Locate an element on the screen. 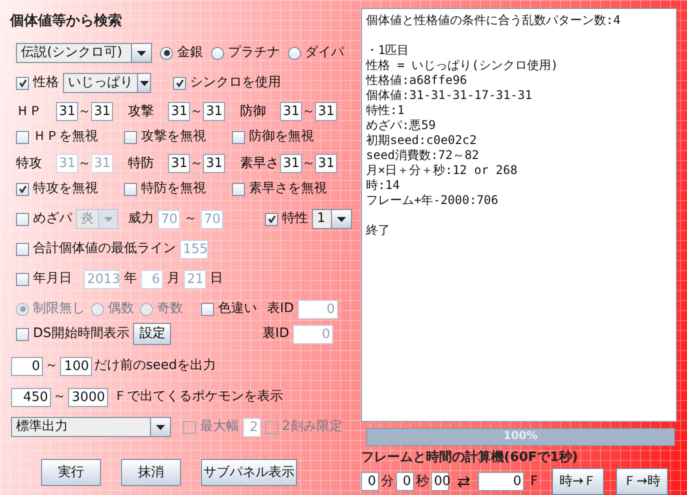 This screenshot has height=495, width=687. result-line: フレーム+年-2000:706 is located at coordinates (433, 200).